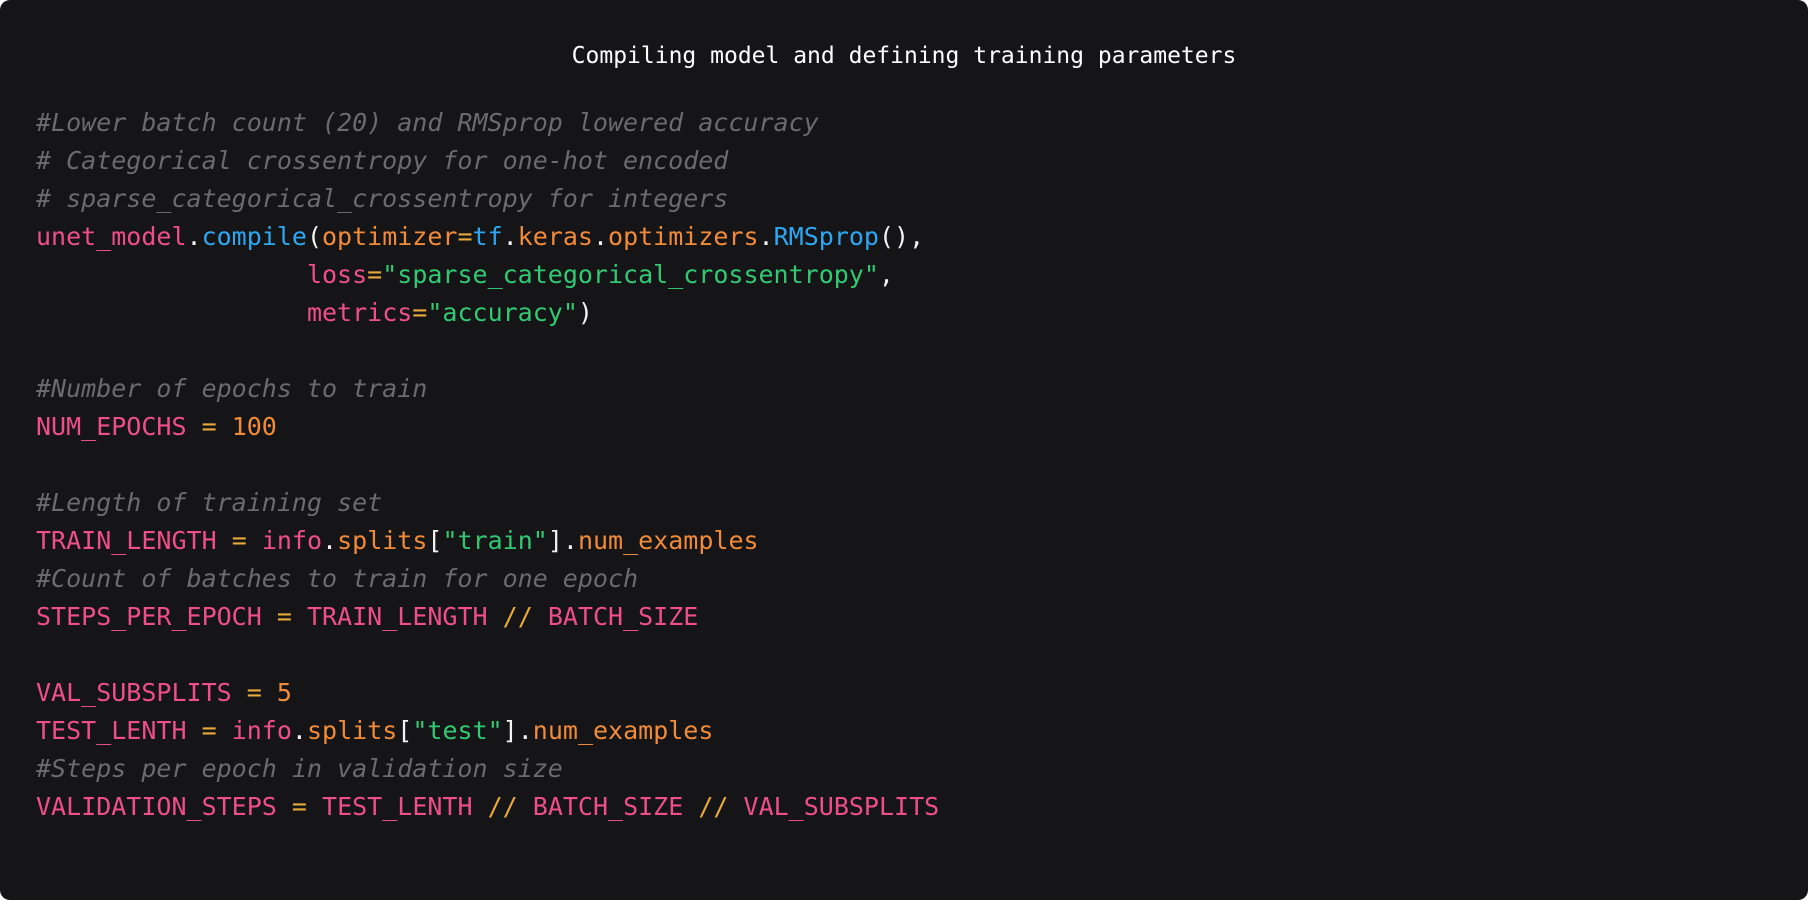 The width and height of the screenshot is (1808, 900). I want to click on code-line-18: #Steps per epoch in validation size, so click(487, 769).